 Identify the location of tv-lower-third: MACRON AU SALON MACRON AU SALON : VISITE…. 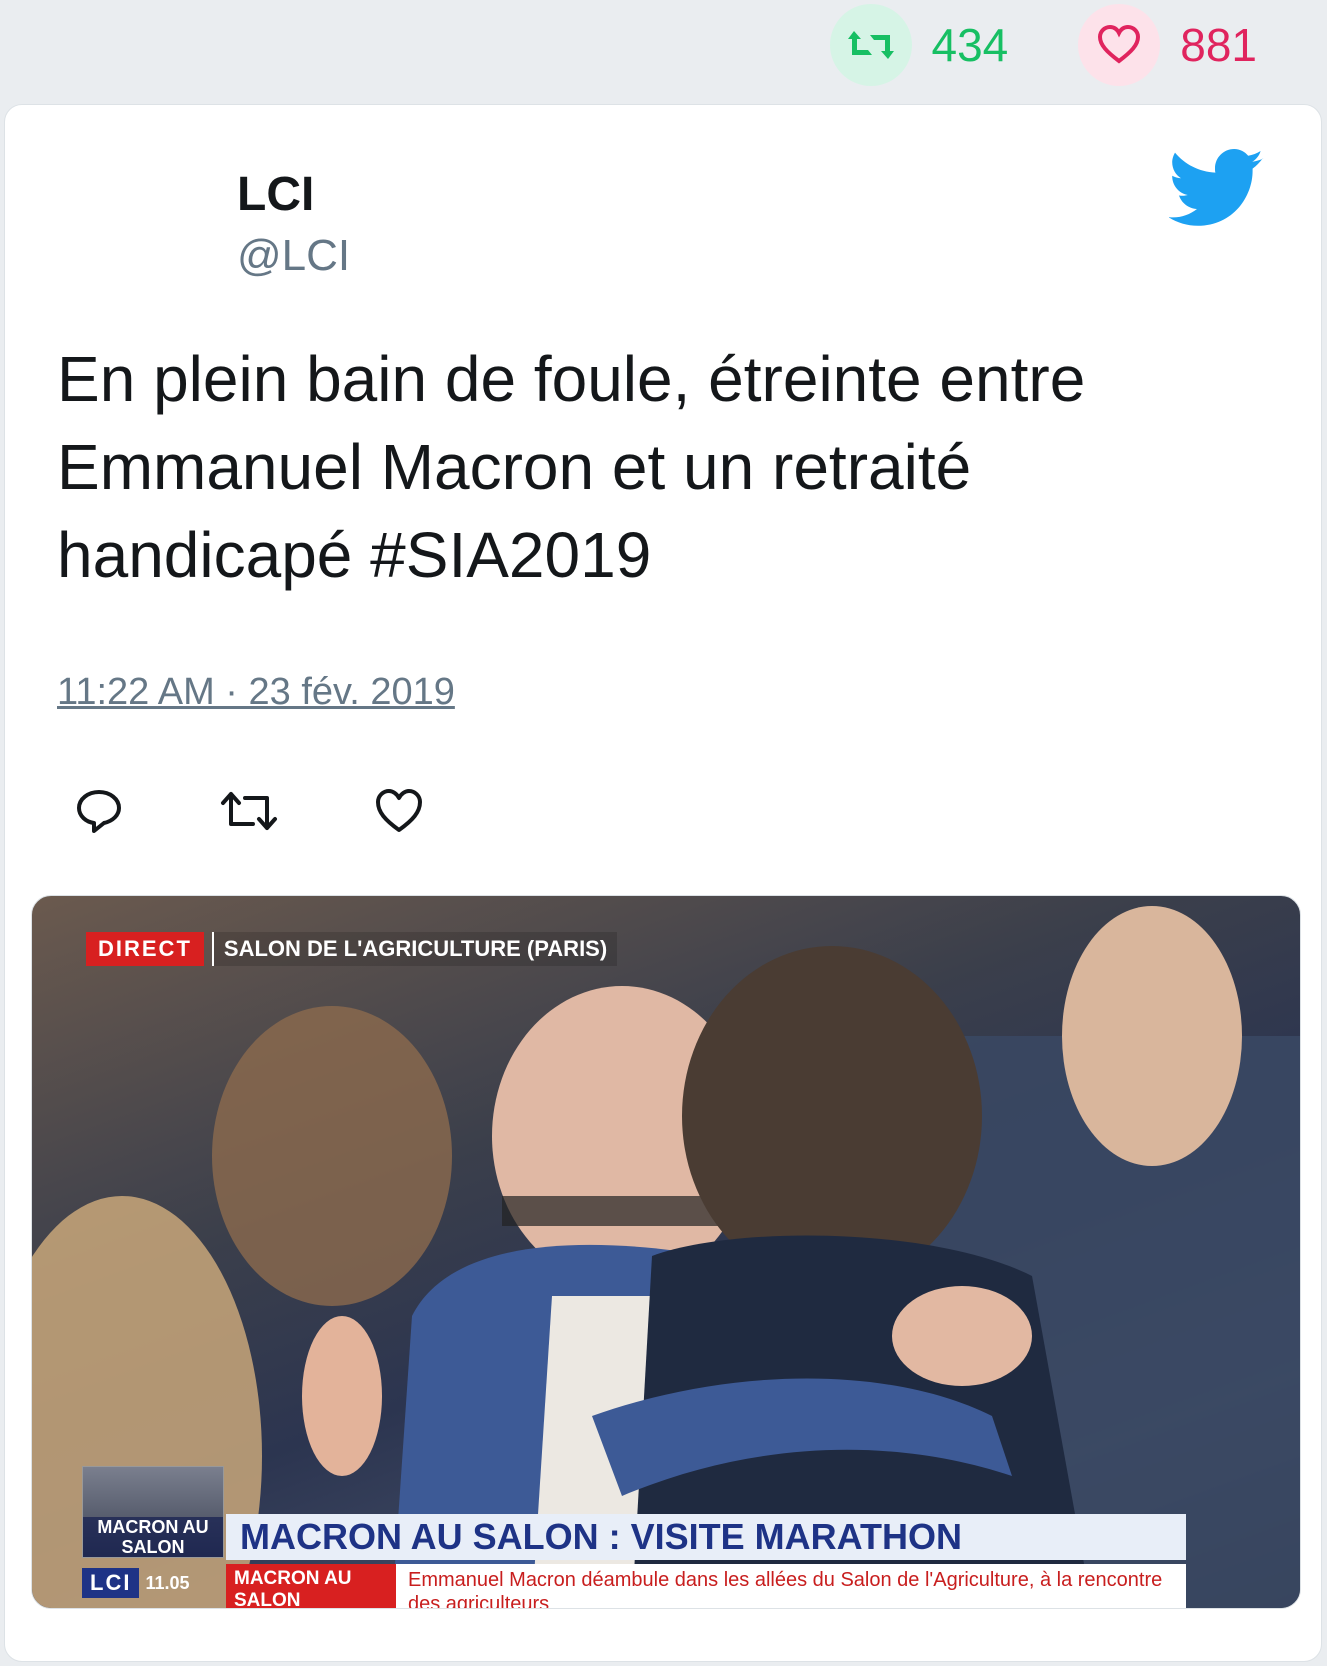
(637, 1537).